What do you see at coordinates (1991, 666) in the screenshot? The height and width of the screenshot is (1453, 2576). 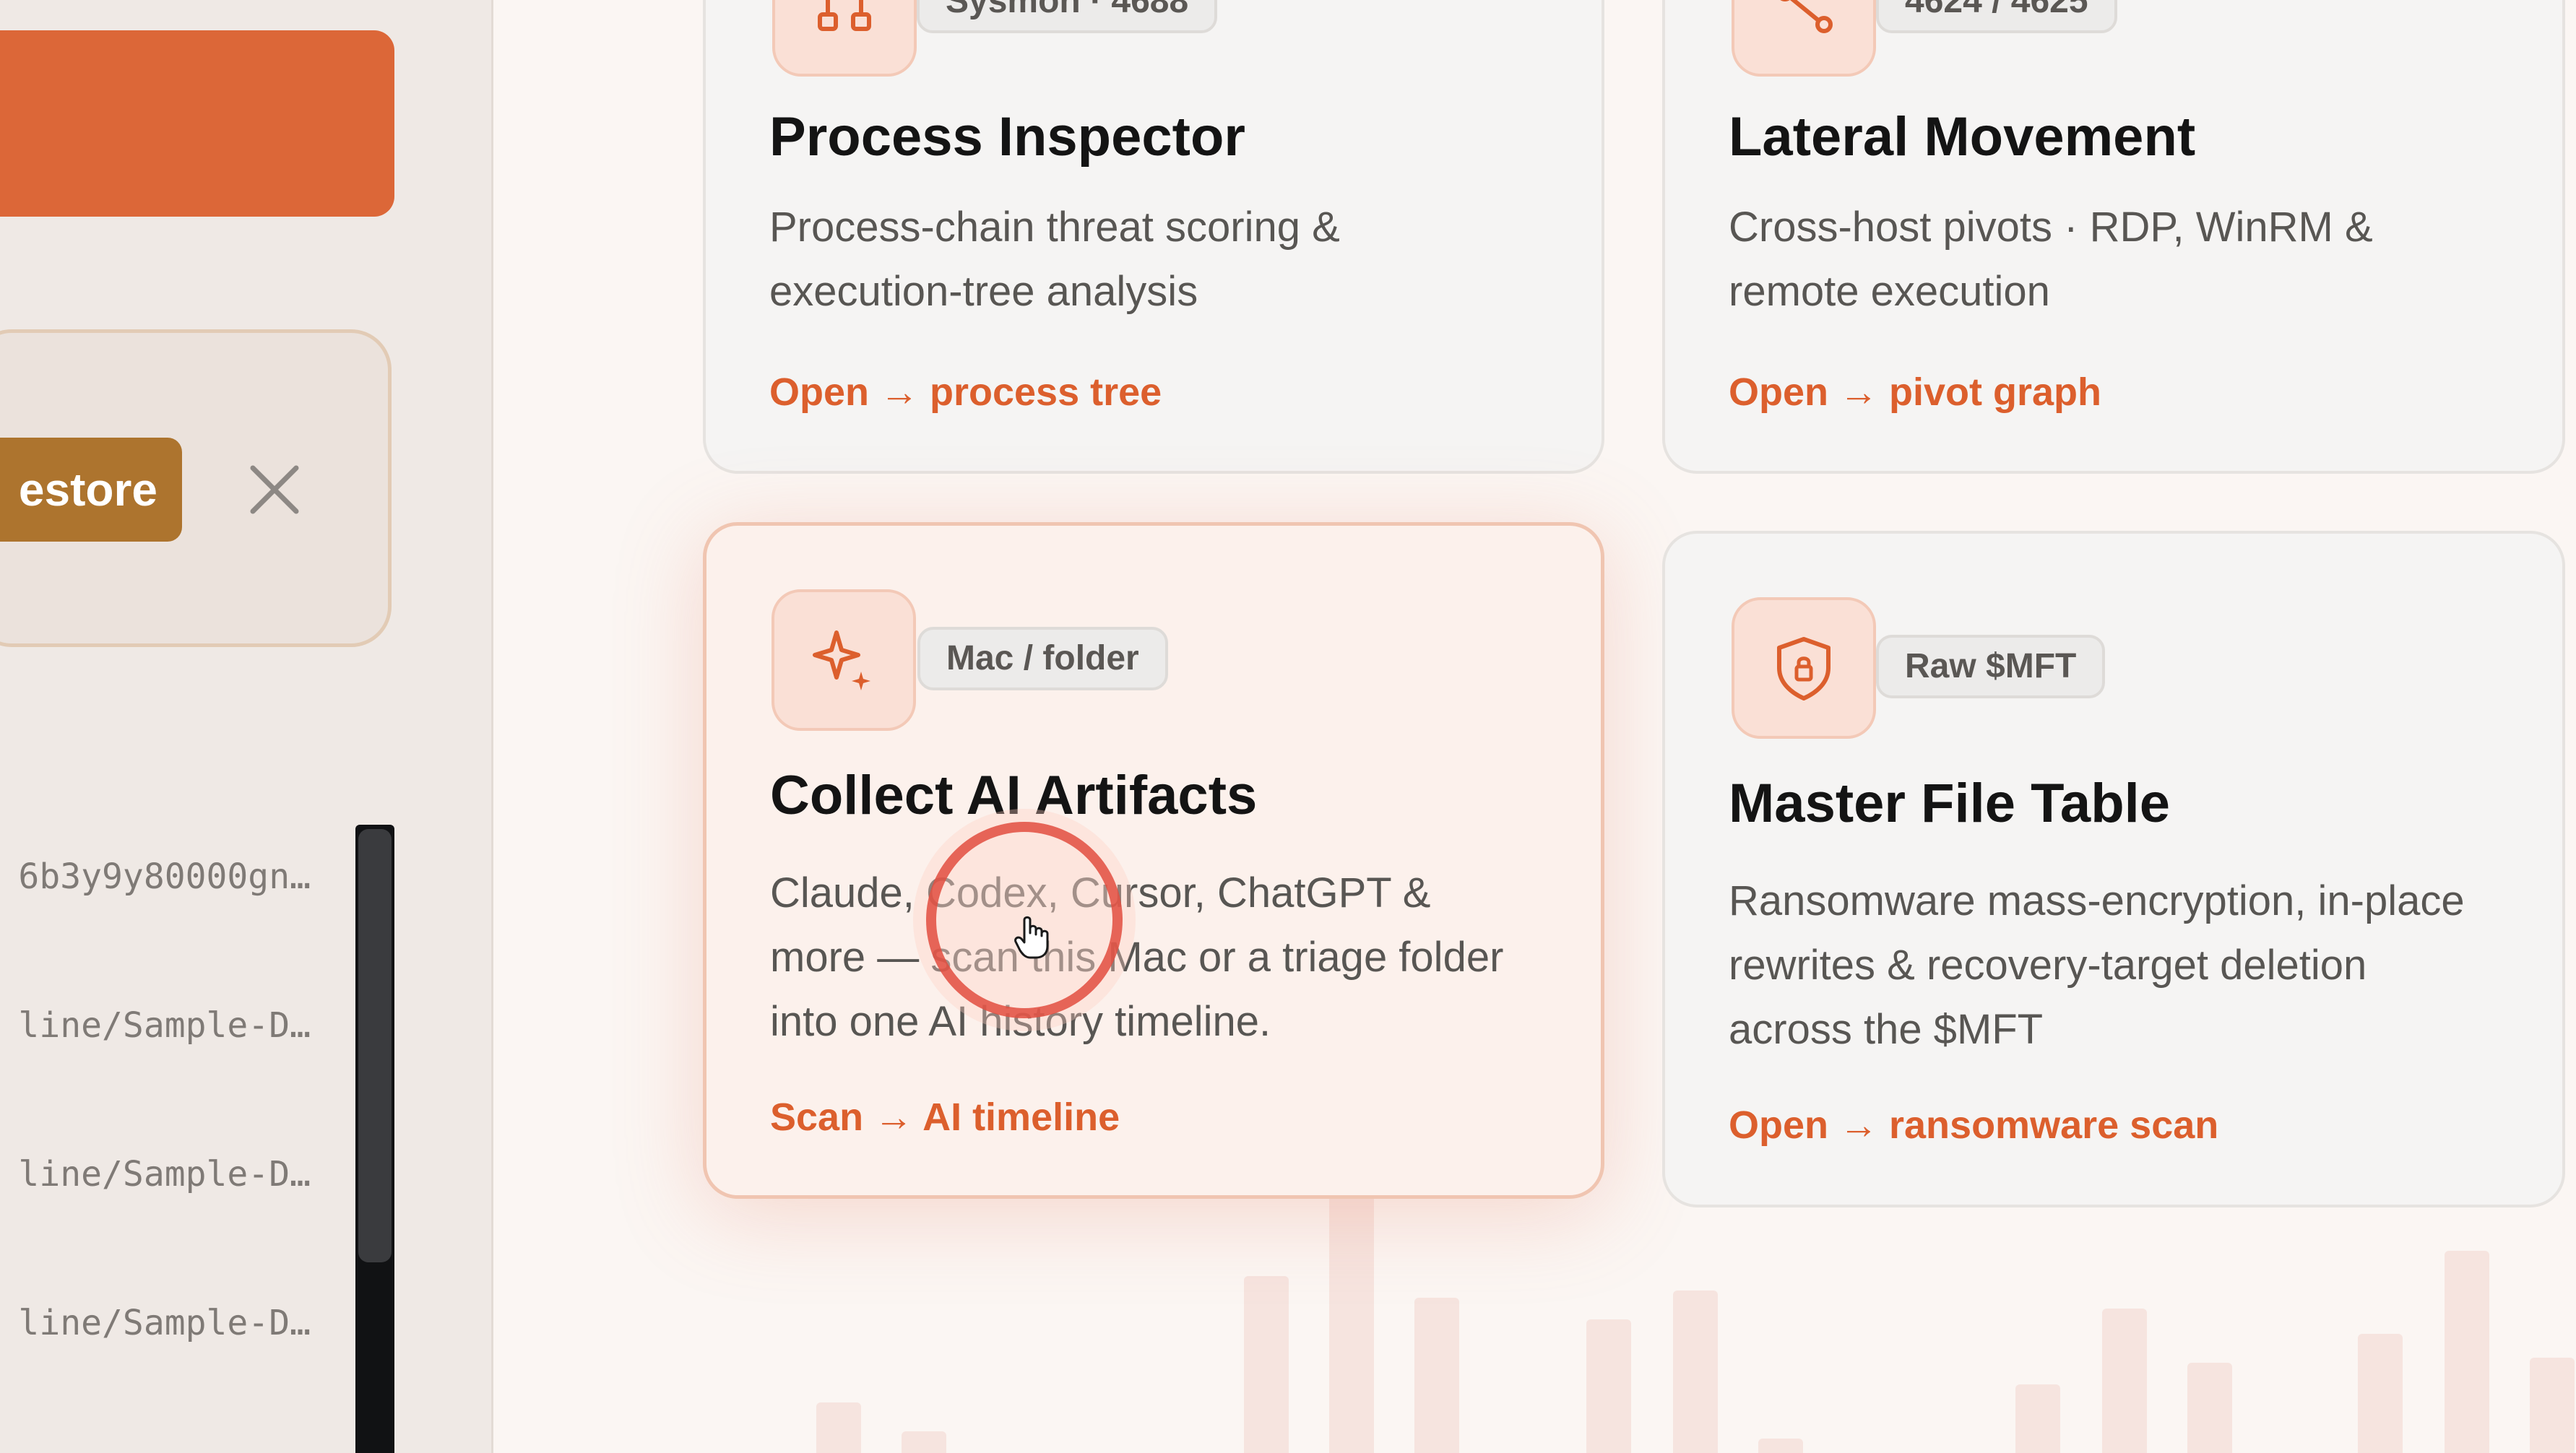 I see `source-badge: Raw $MFT` at bounding box center [1991, 666].